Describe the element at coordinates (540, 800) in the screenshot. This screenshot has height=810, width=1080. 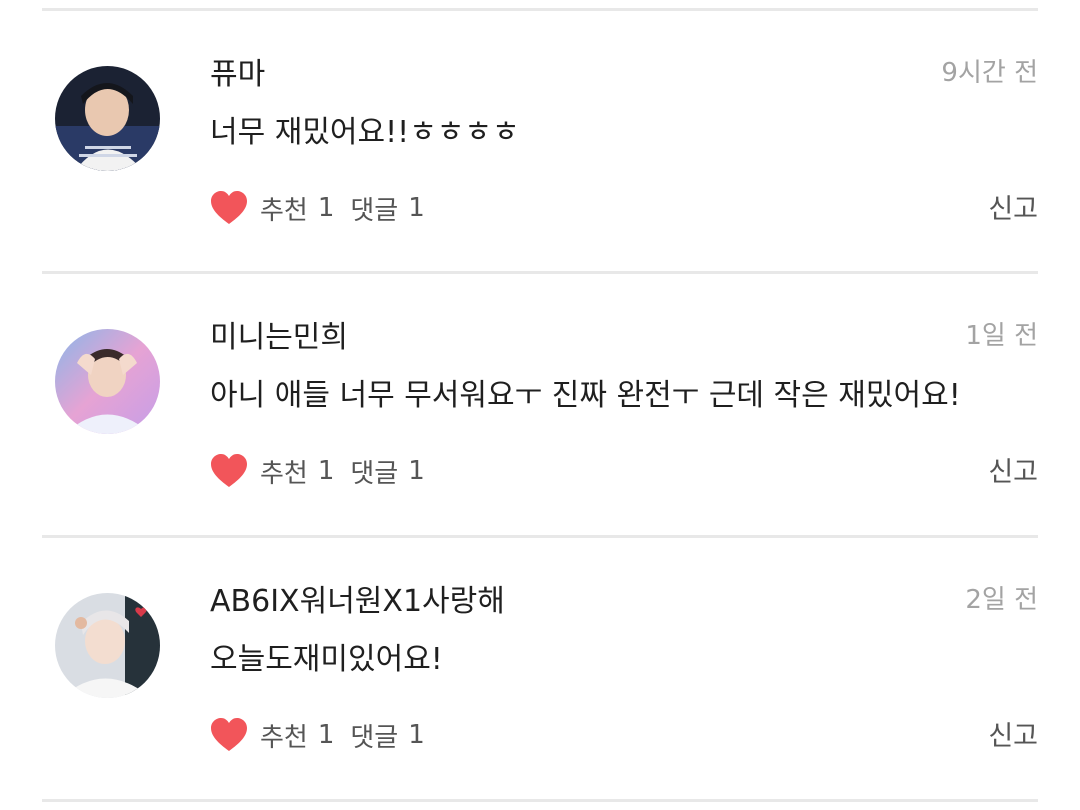
I see `divider-bottom` at that location.